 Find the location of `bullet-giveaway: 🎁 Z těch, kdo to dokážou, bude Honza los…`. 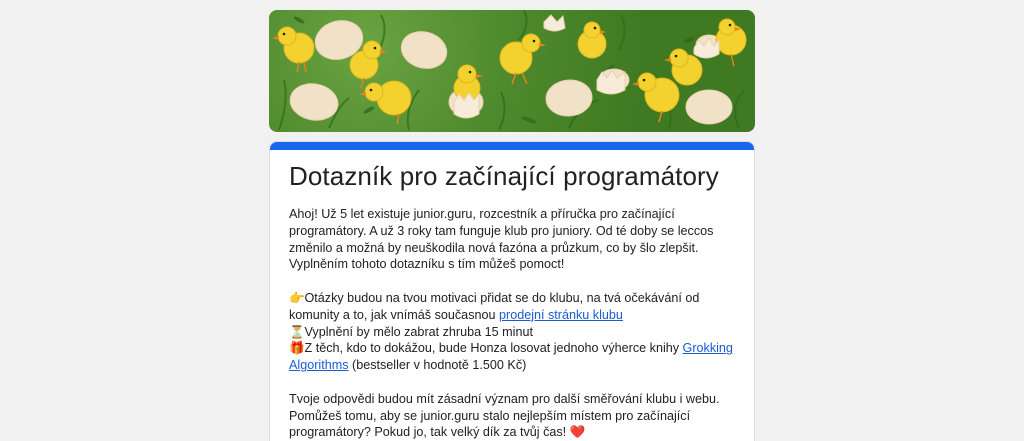

bullet-giveaway: 🎁 Z těch, kdo to dokážou, bude Honza los… is located at coordinates (511, 357).